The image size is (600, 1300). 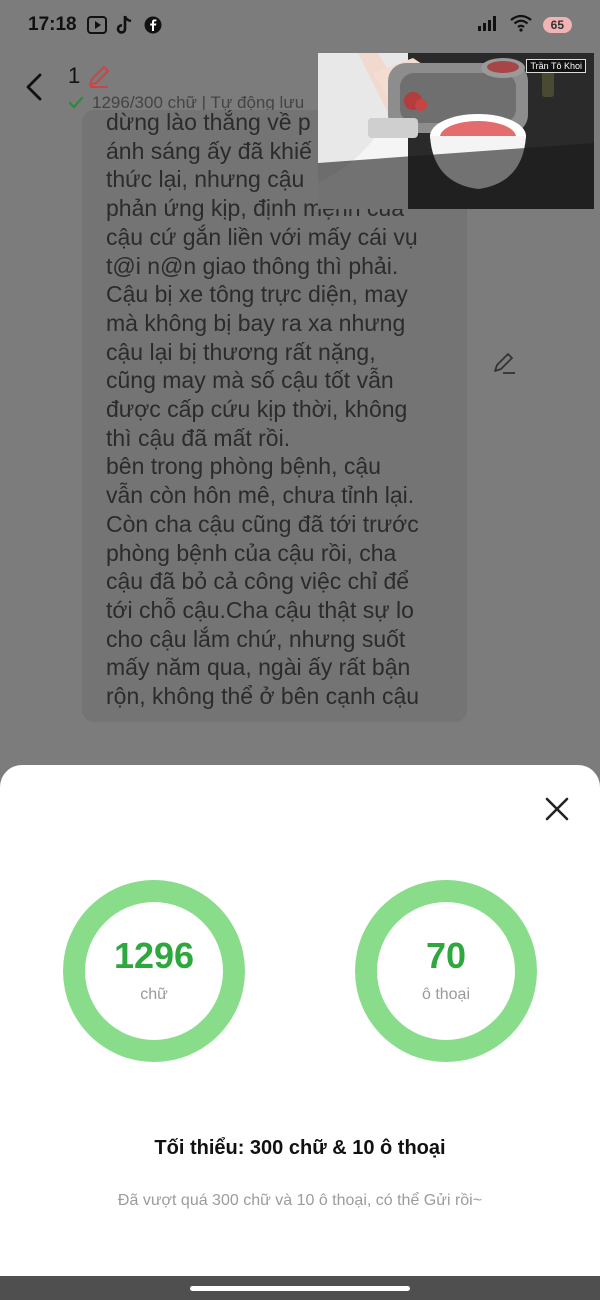 I want to click on chapter-number: 1, so click(x=74, y=75).